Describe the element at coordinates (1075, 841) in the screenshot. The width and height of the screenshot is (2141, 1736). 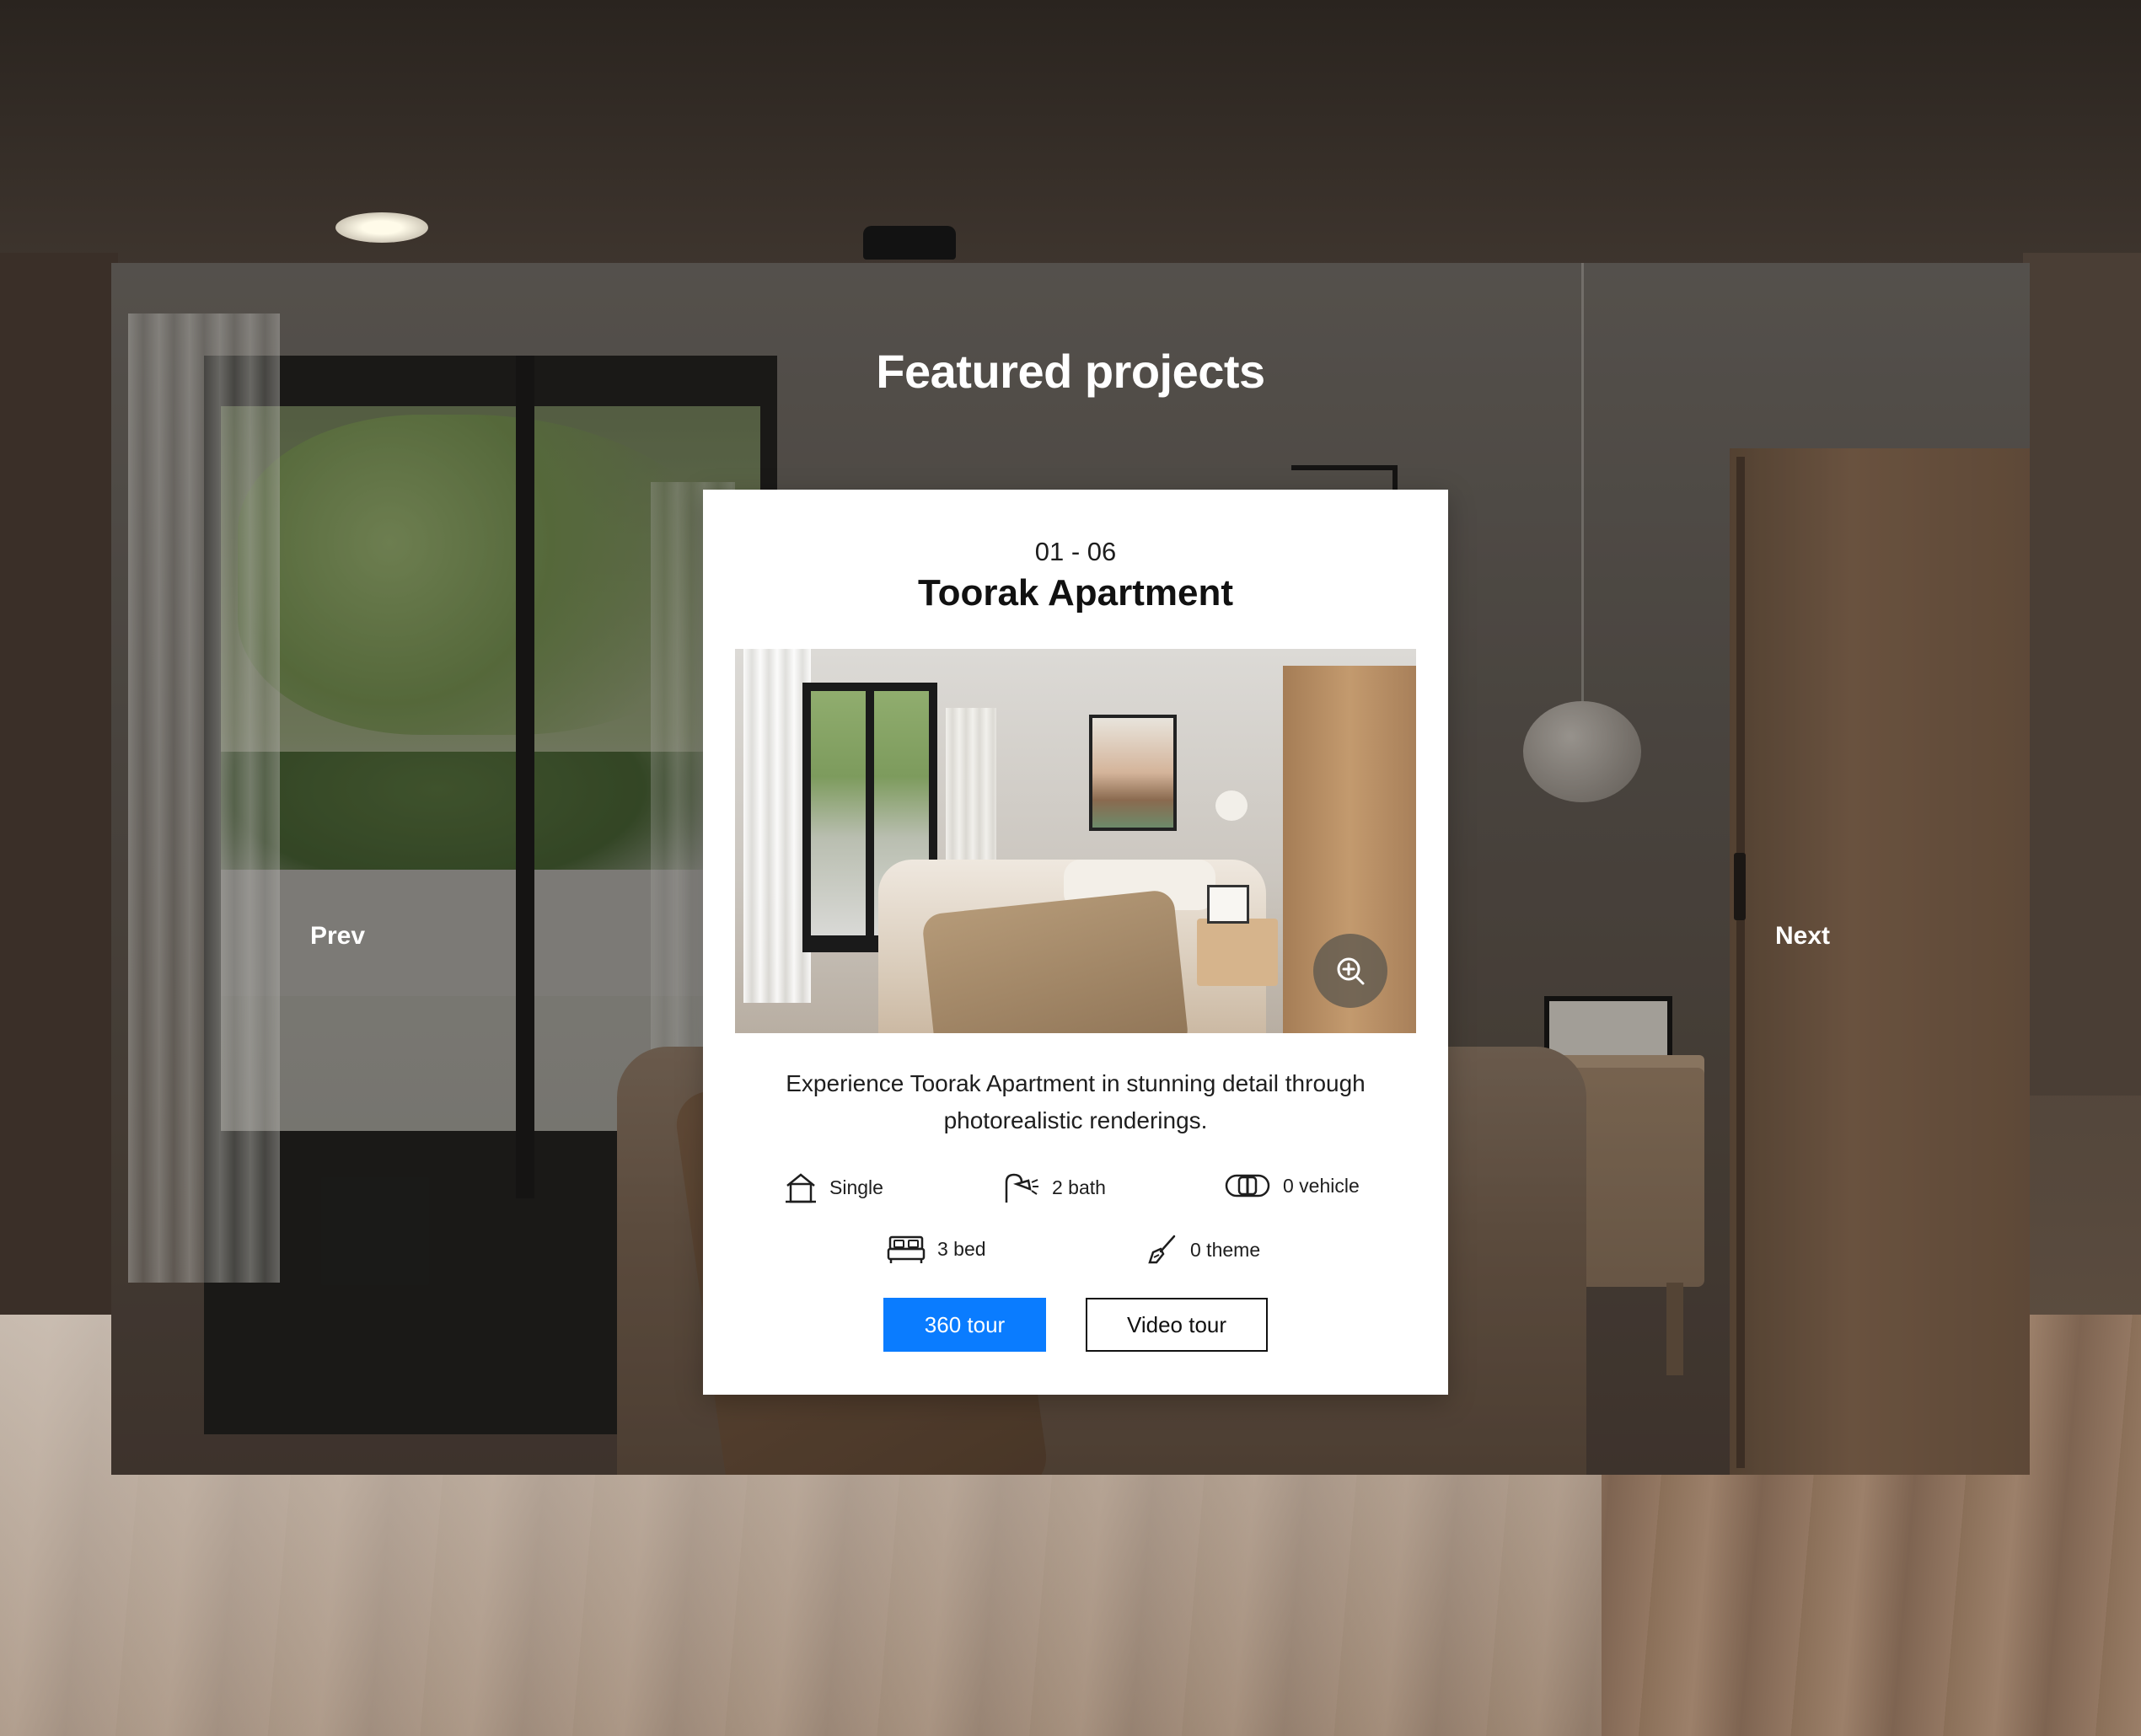
I see `project-image` at that location.